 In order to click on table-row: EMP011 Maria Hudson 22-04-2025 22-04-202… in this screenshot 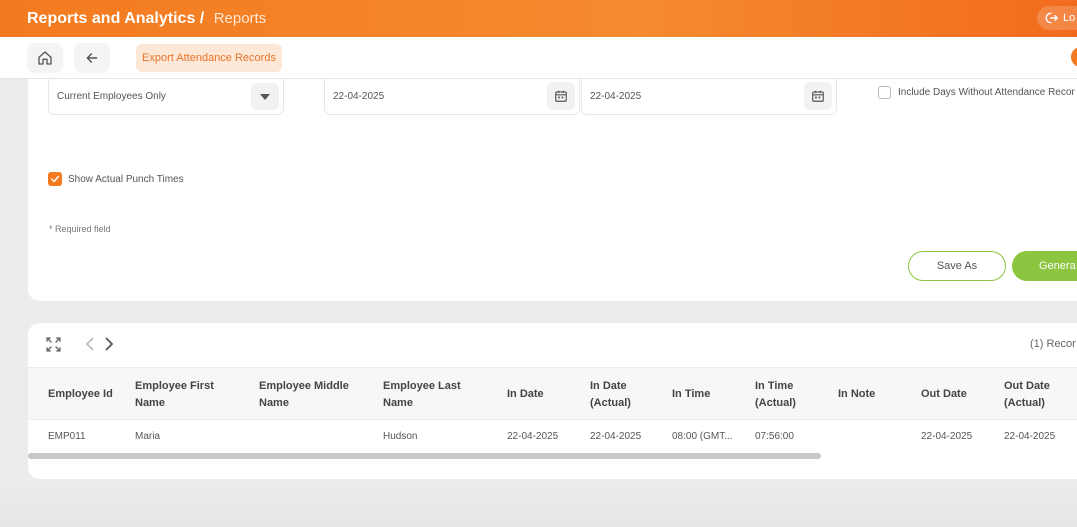, I will do `click(552, 436)`.